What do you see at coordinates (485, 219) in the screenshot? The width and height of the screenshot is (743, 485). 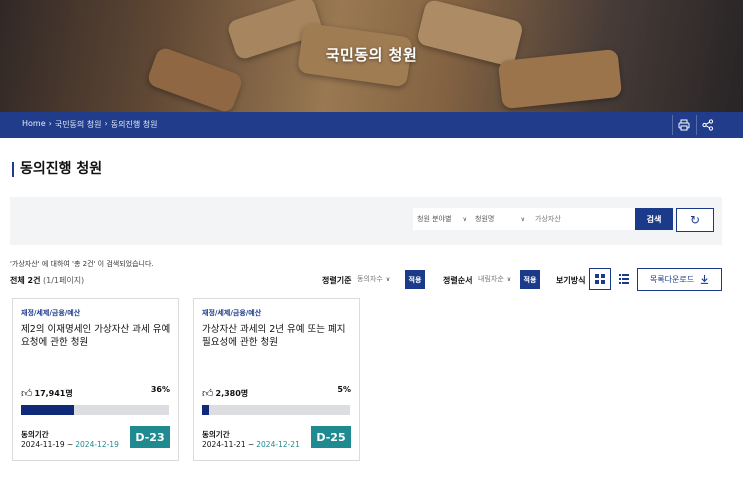 I see `search-type-value: 청원명` at bounding box center [485, 219].